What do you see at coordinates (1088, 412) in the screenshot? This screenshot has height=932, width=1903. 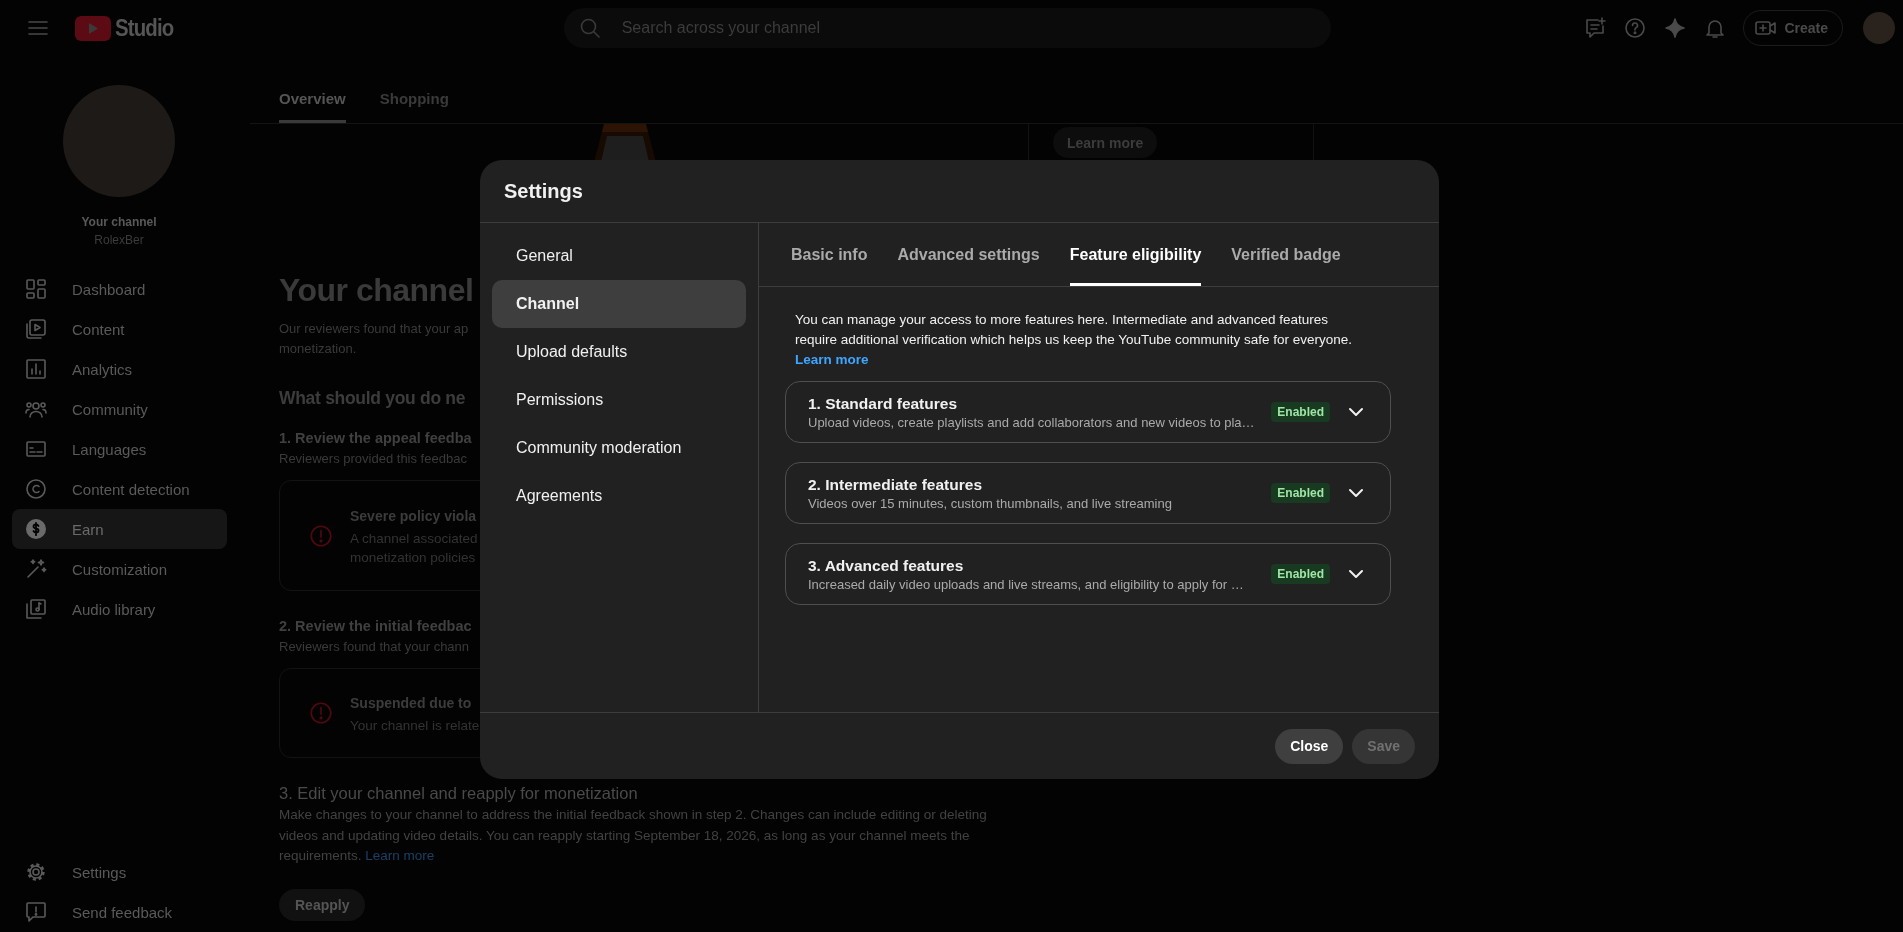 I see `feature-card: 1. Standard features Upload videos, create playlists and add collaborators and new videos to pla… Enabled` at bounding box center [1088, 412].